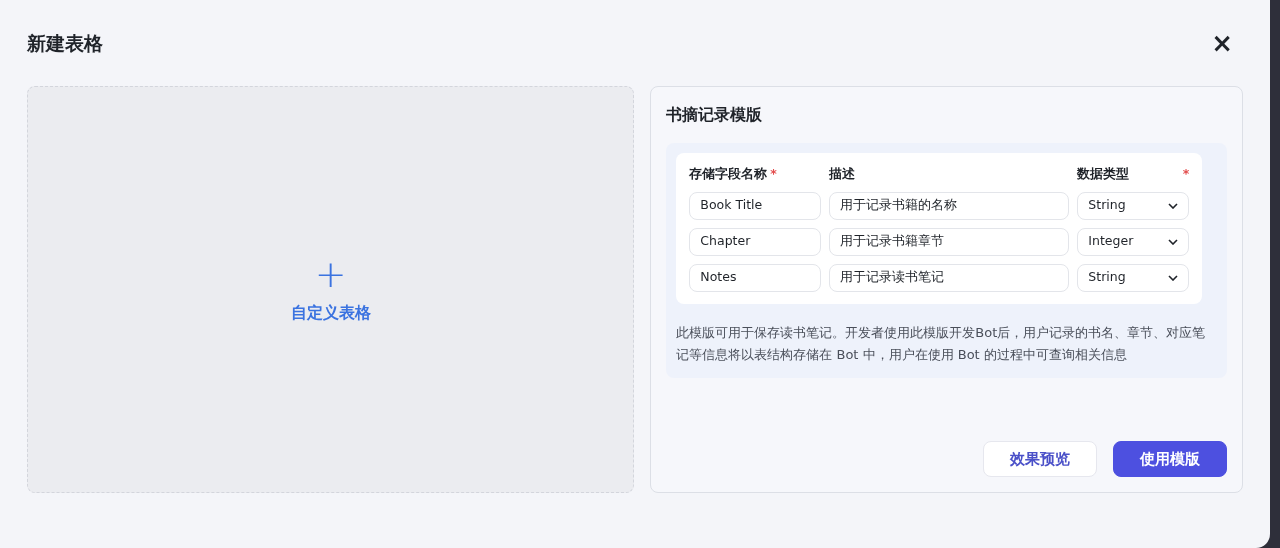 The height and width of the screenshot is (548, 1280). Describe the element at coordinates (1222, 43) in the screenshot. I see `close-button: ×` at that location.